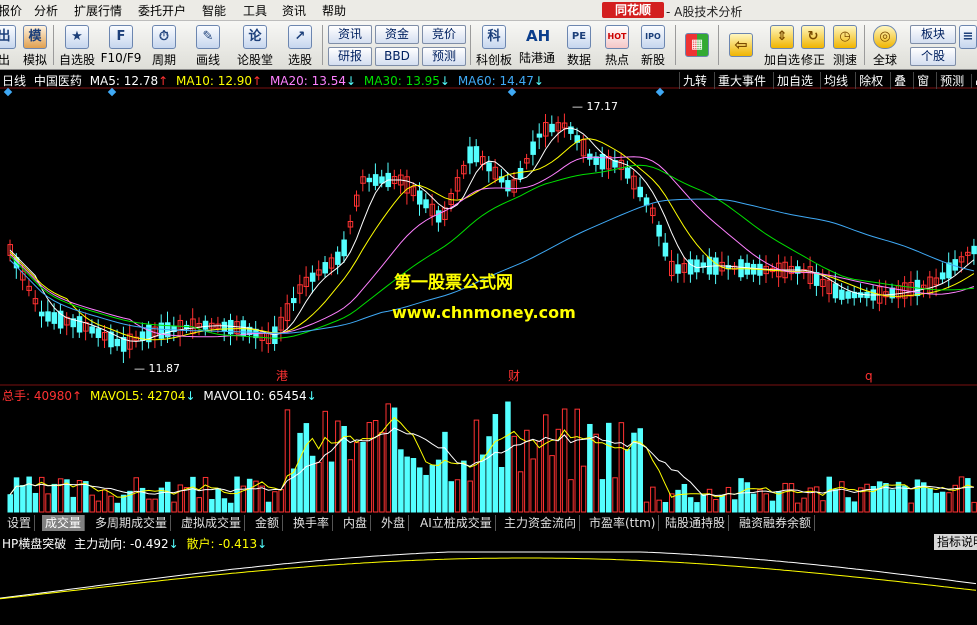 The height and width of the screenshot is (625, 977). What do you see at coordinates (334, 10) in the screenshot?
I see `menu-help: 帮助` at bounding box center [334, 10].